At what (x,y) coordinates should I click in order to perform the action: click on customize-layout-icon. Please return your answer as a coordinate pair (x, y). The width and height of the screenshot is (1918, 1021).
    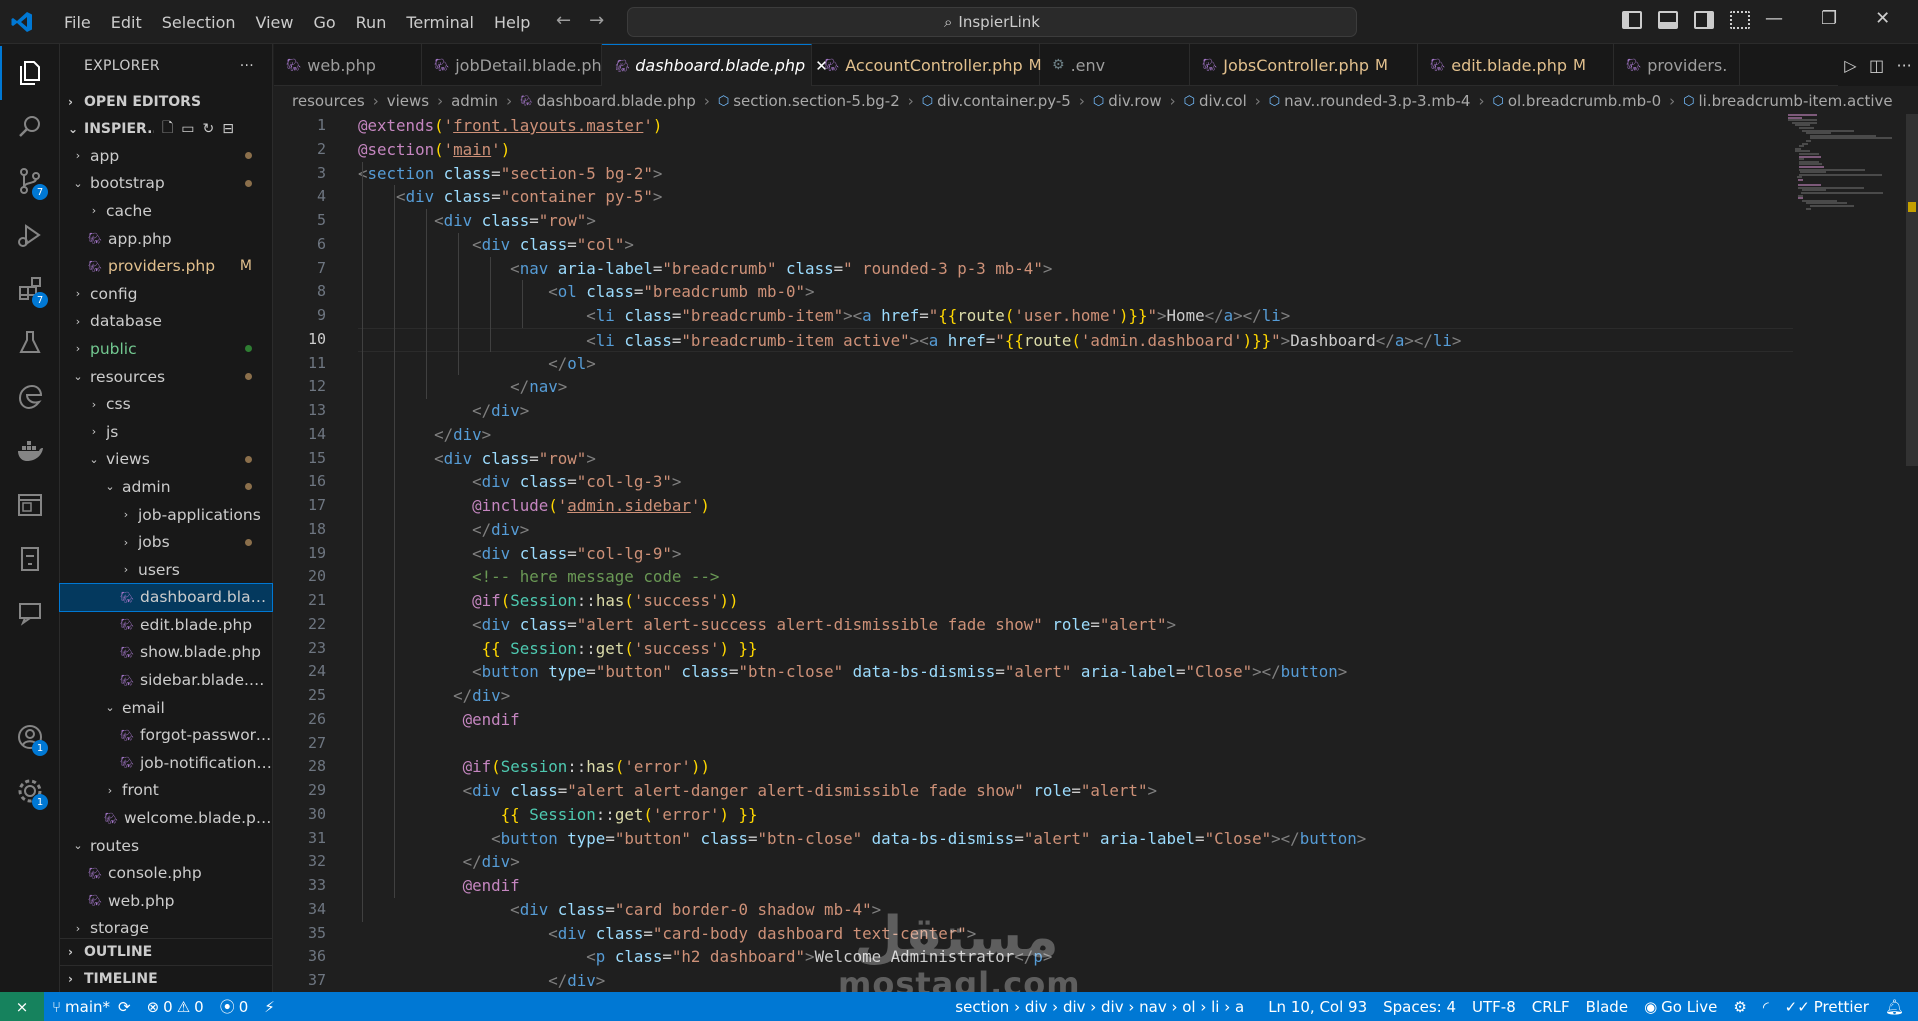
    Looking at the image, I should click on (1740, 20).